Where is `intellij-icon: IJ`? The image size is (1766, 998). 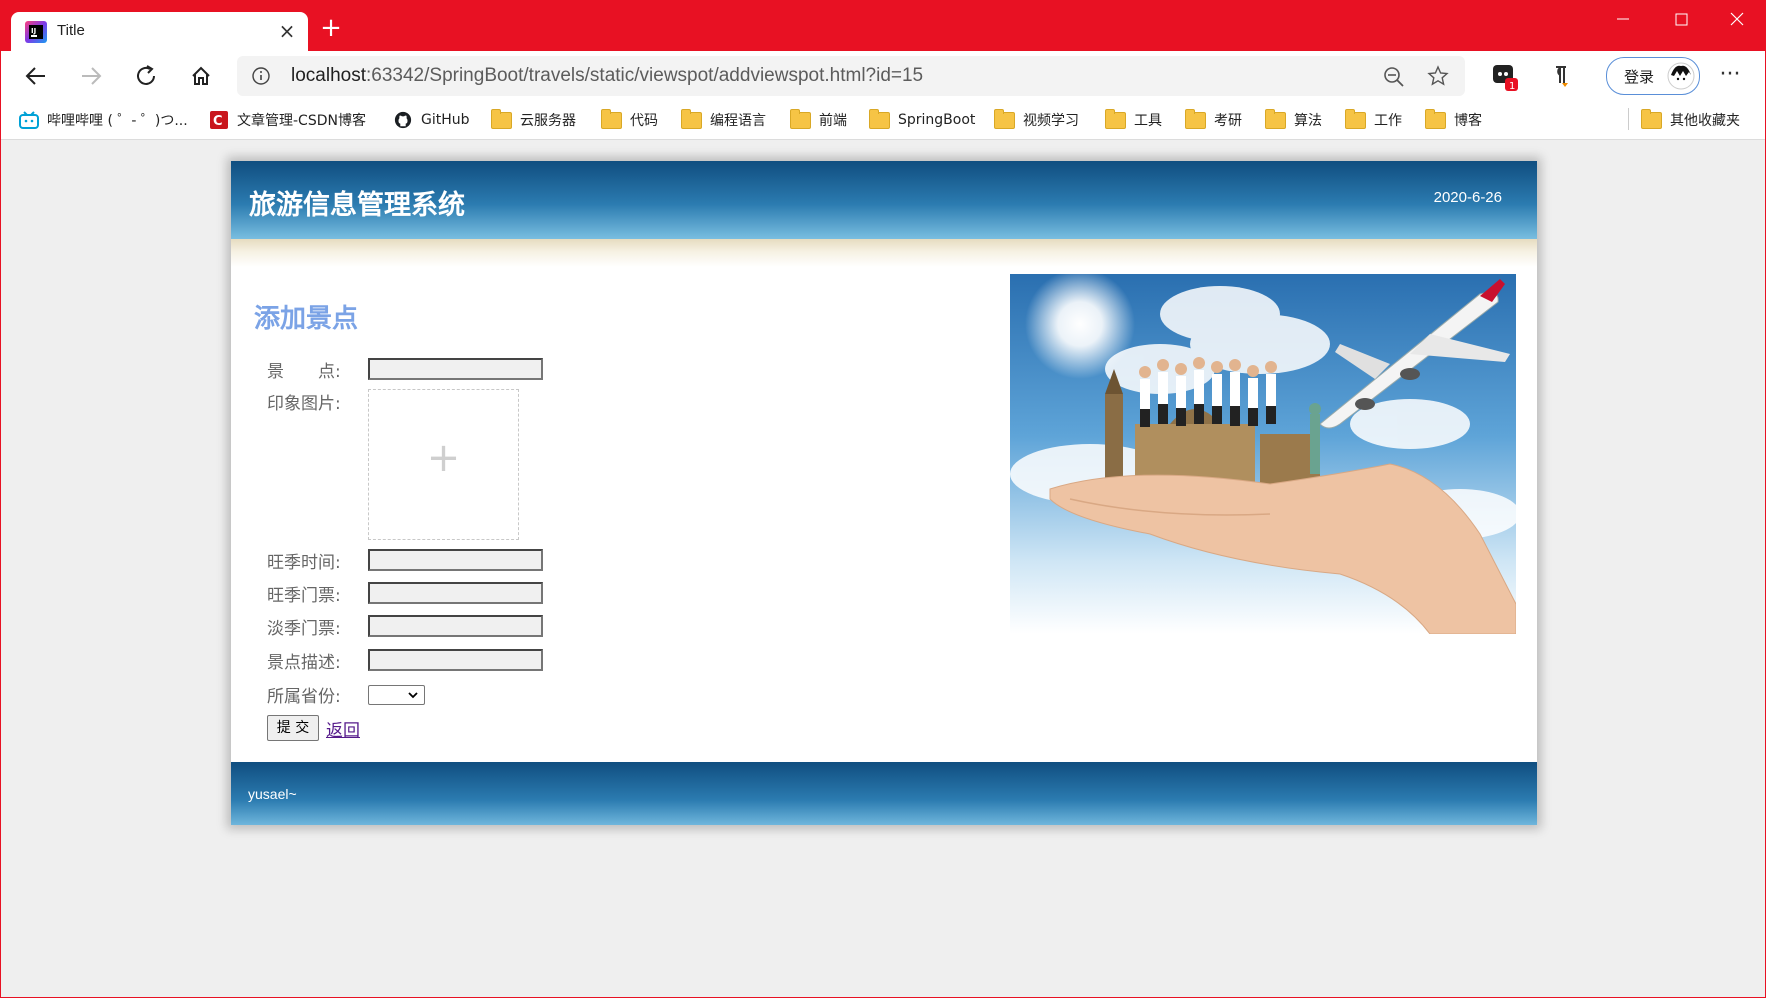
intellij-icon: IJ is located at coordinates (36, 32).